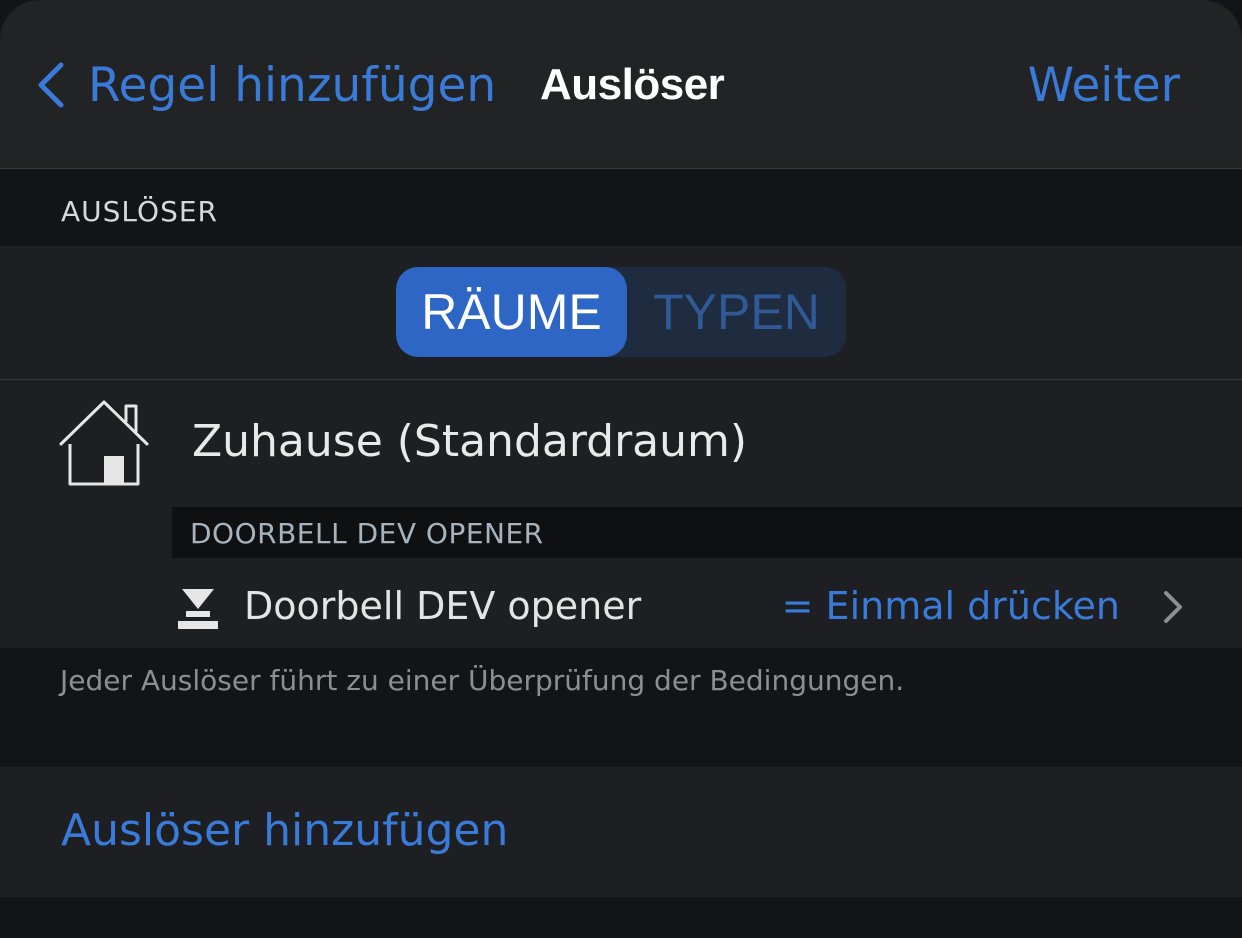  What do you see at coordinates (511, 312) in the screenshot?
I see `segment-rooms: RÄUME` at bounding box center [511, 312].